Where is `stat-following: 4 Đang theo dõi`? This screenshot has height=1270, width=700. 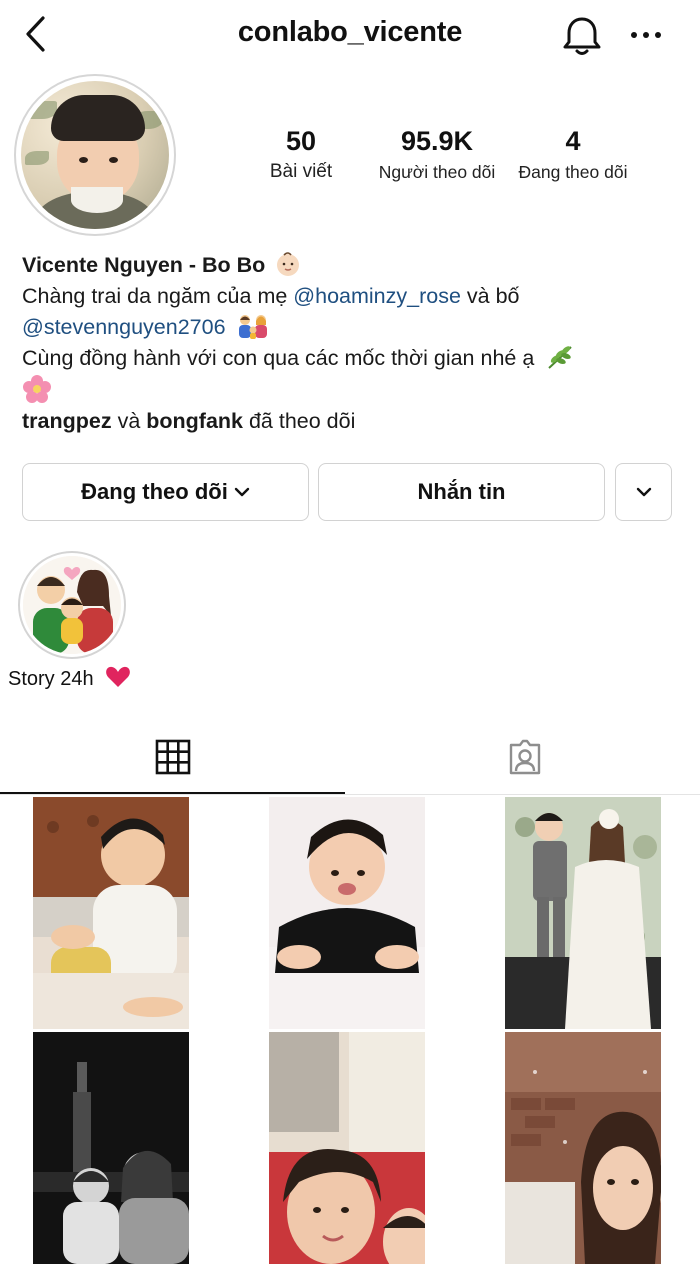
stat-following: 4 Đang theo dõi is located at coordinates (573, 154).